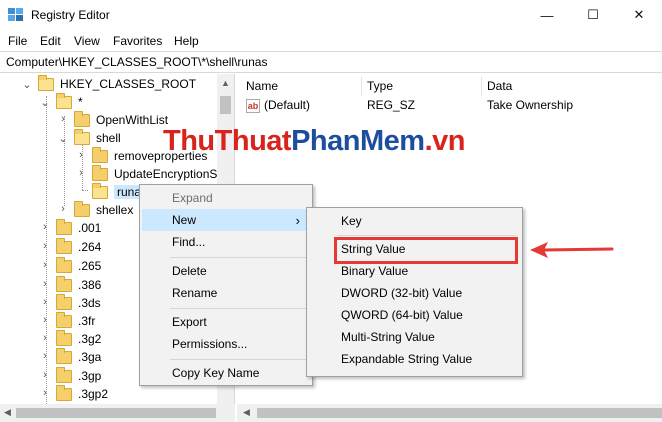 The height and width of the screenshot is (422, 662). I want to click on tree-item-ext: › .3ds, so click(70, 303).